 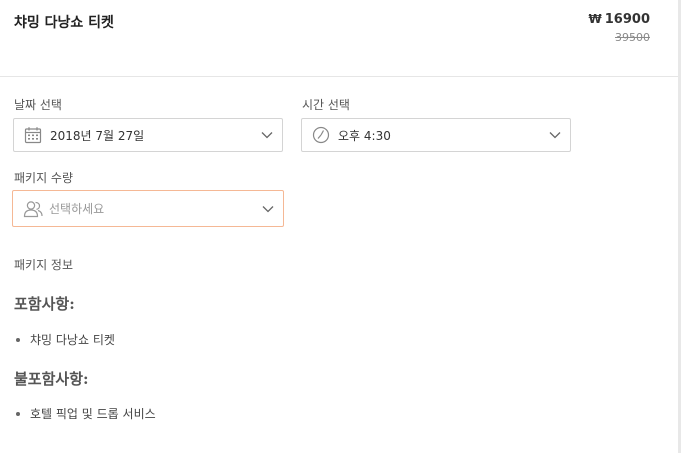 What do you see at coordinates (364, 135) in the screenshot?
I see `time-select-value: 오후 4:30` at bounding box center [364, 135].